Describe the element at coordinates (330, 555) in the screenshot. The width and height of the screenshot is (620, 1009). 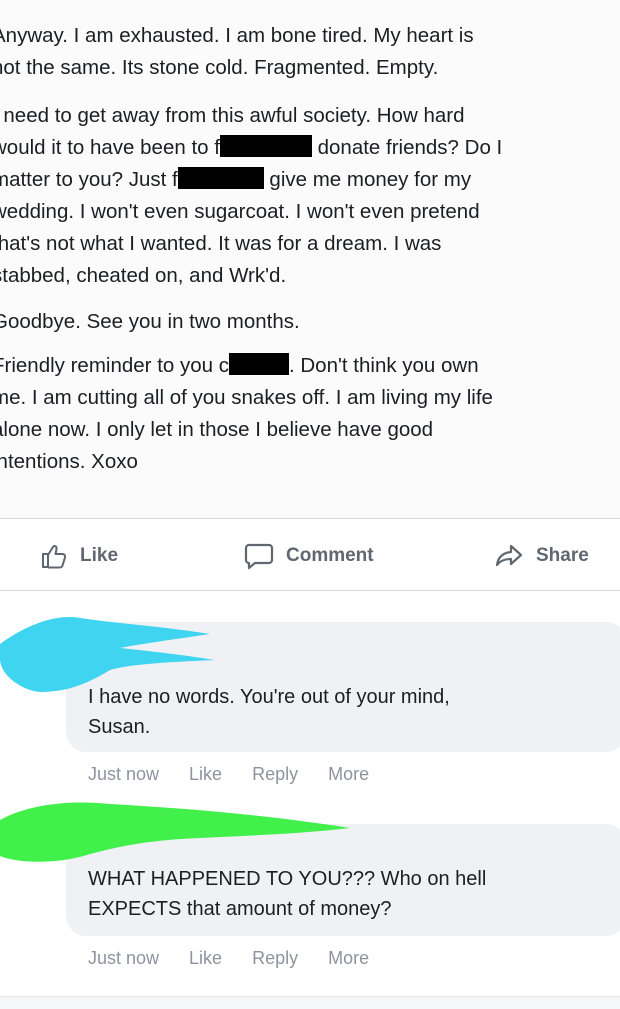
I see `comment-label: Comment` at that location.